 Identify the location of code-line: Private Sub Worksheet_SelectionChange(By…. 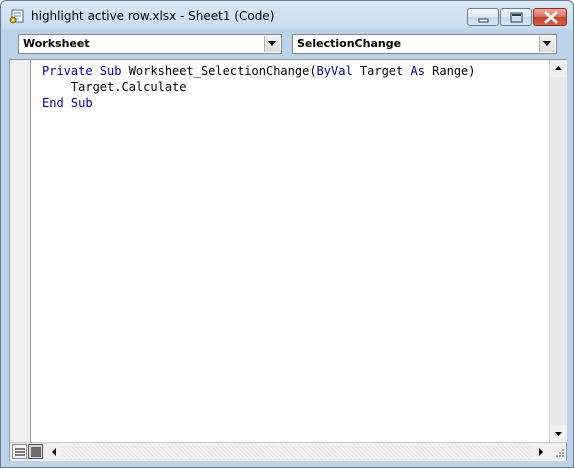
(259, 71).